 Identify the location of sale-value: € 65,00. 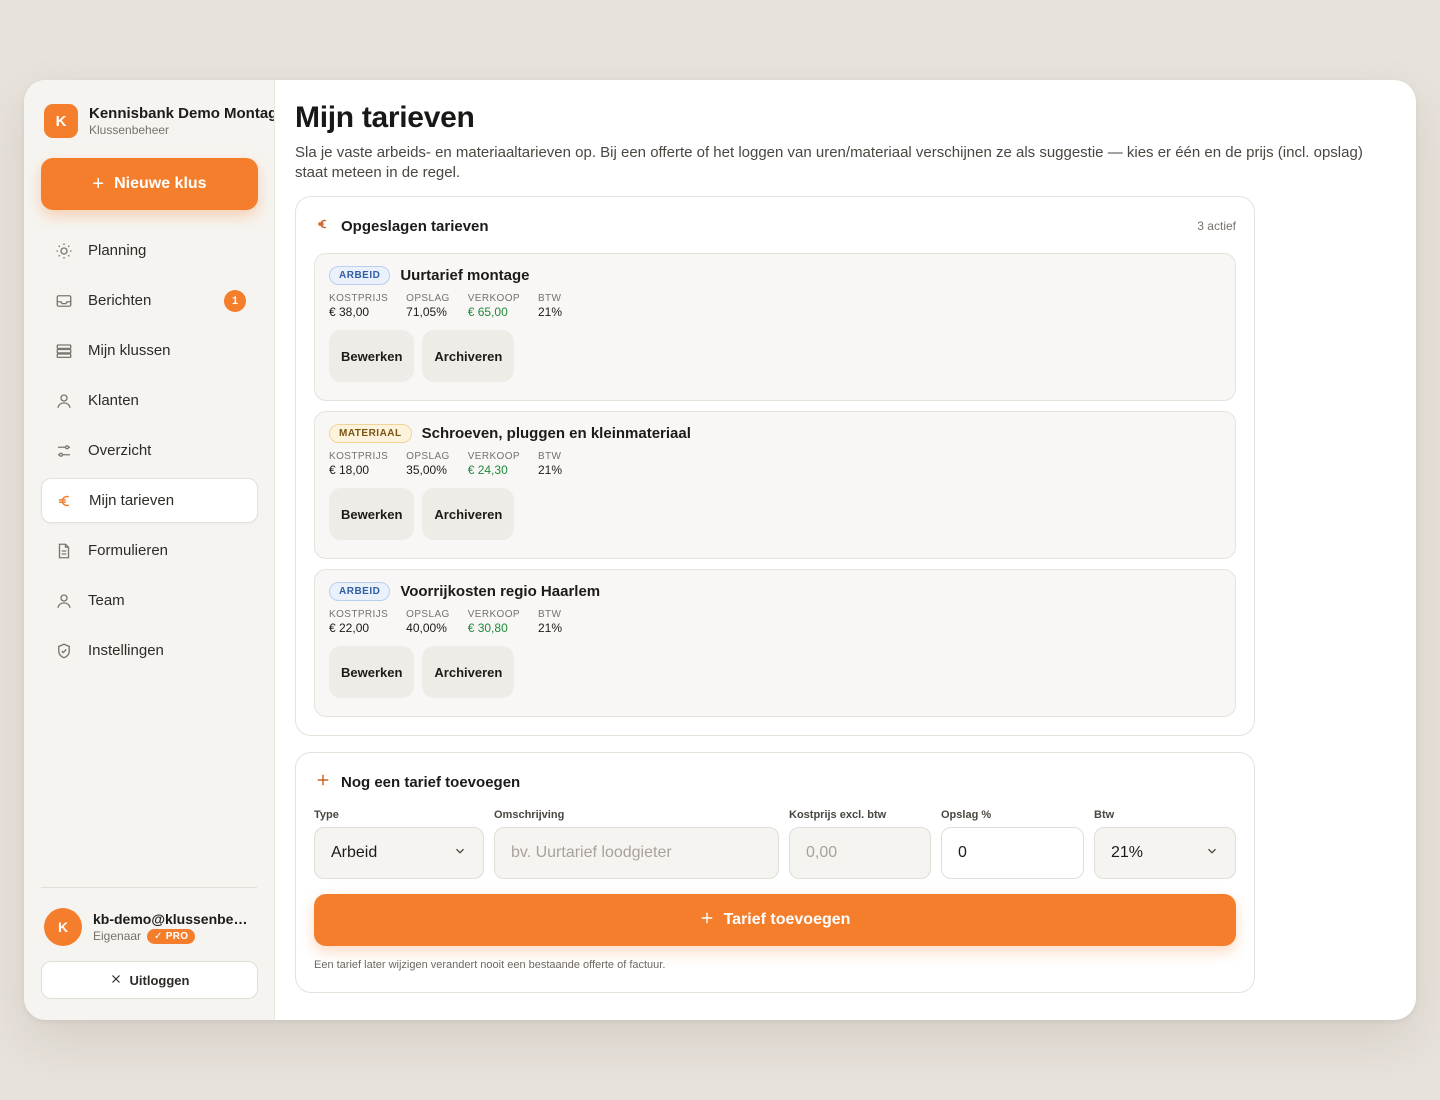
(487, 312).